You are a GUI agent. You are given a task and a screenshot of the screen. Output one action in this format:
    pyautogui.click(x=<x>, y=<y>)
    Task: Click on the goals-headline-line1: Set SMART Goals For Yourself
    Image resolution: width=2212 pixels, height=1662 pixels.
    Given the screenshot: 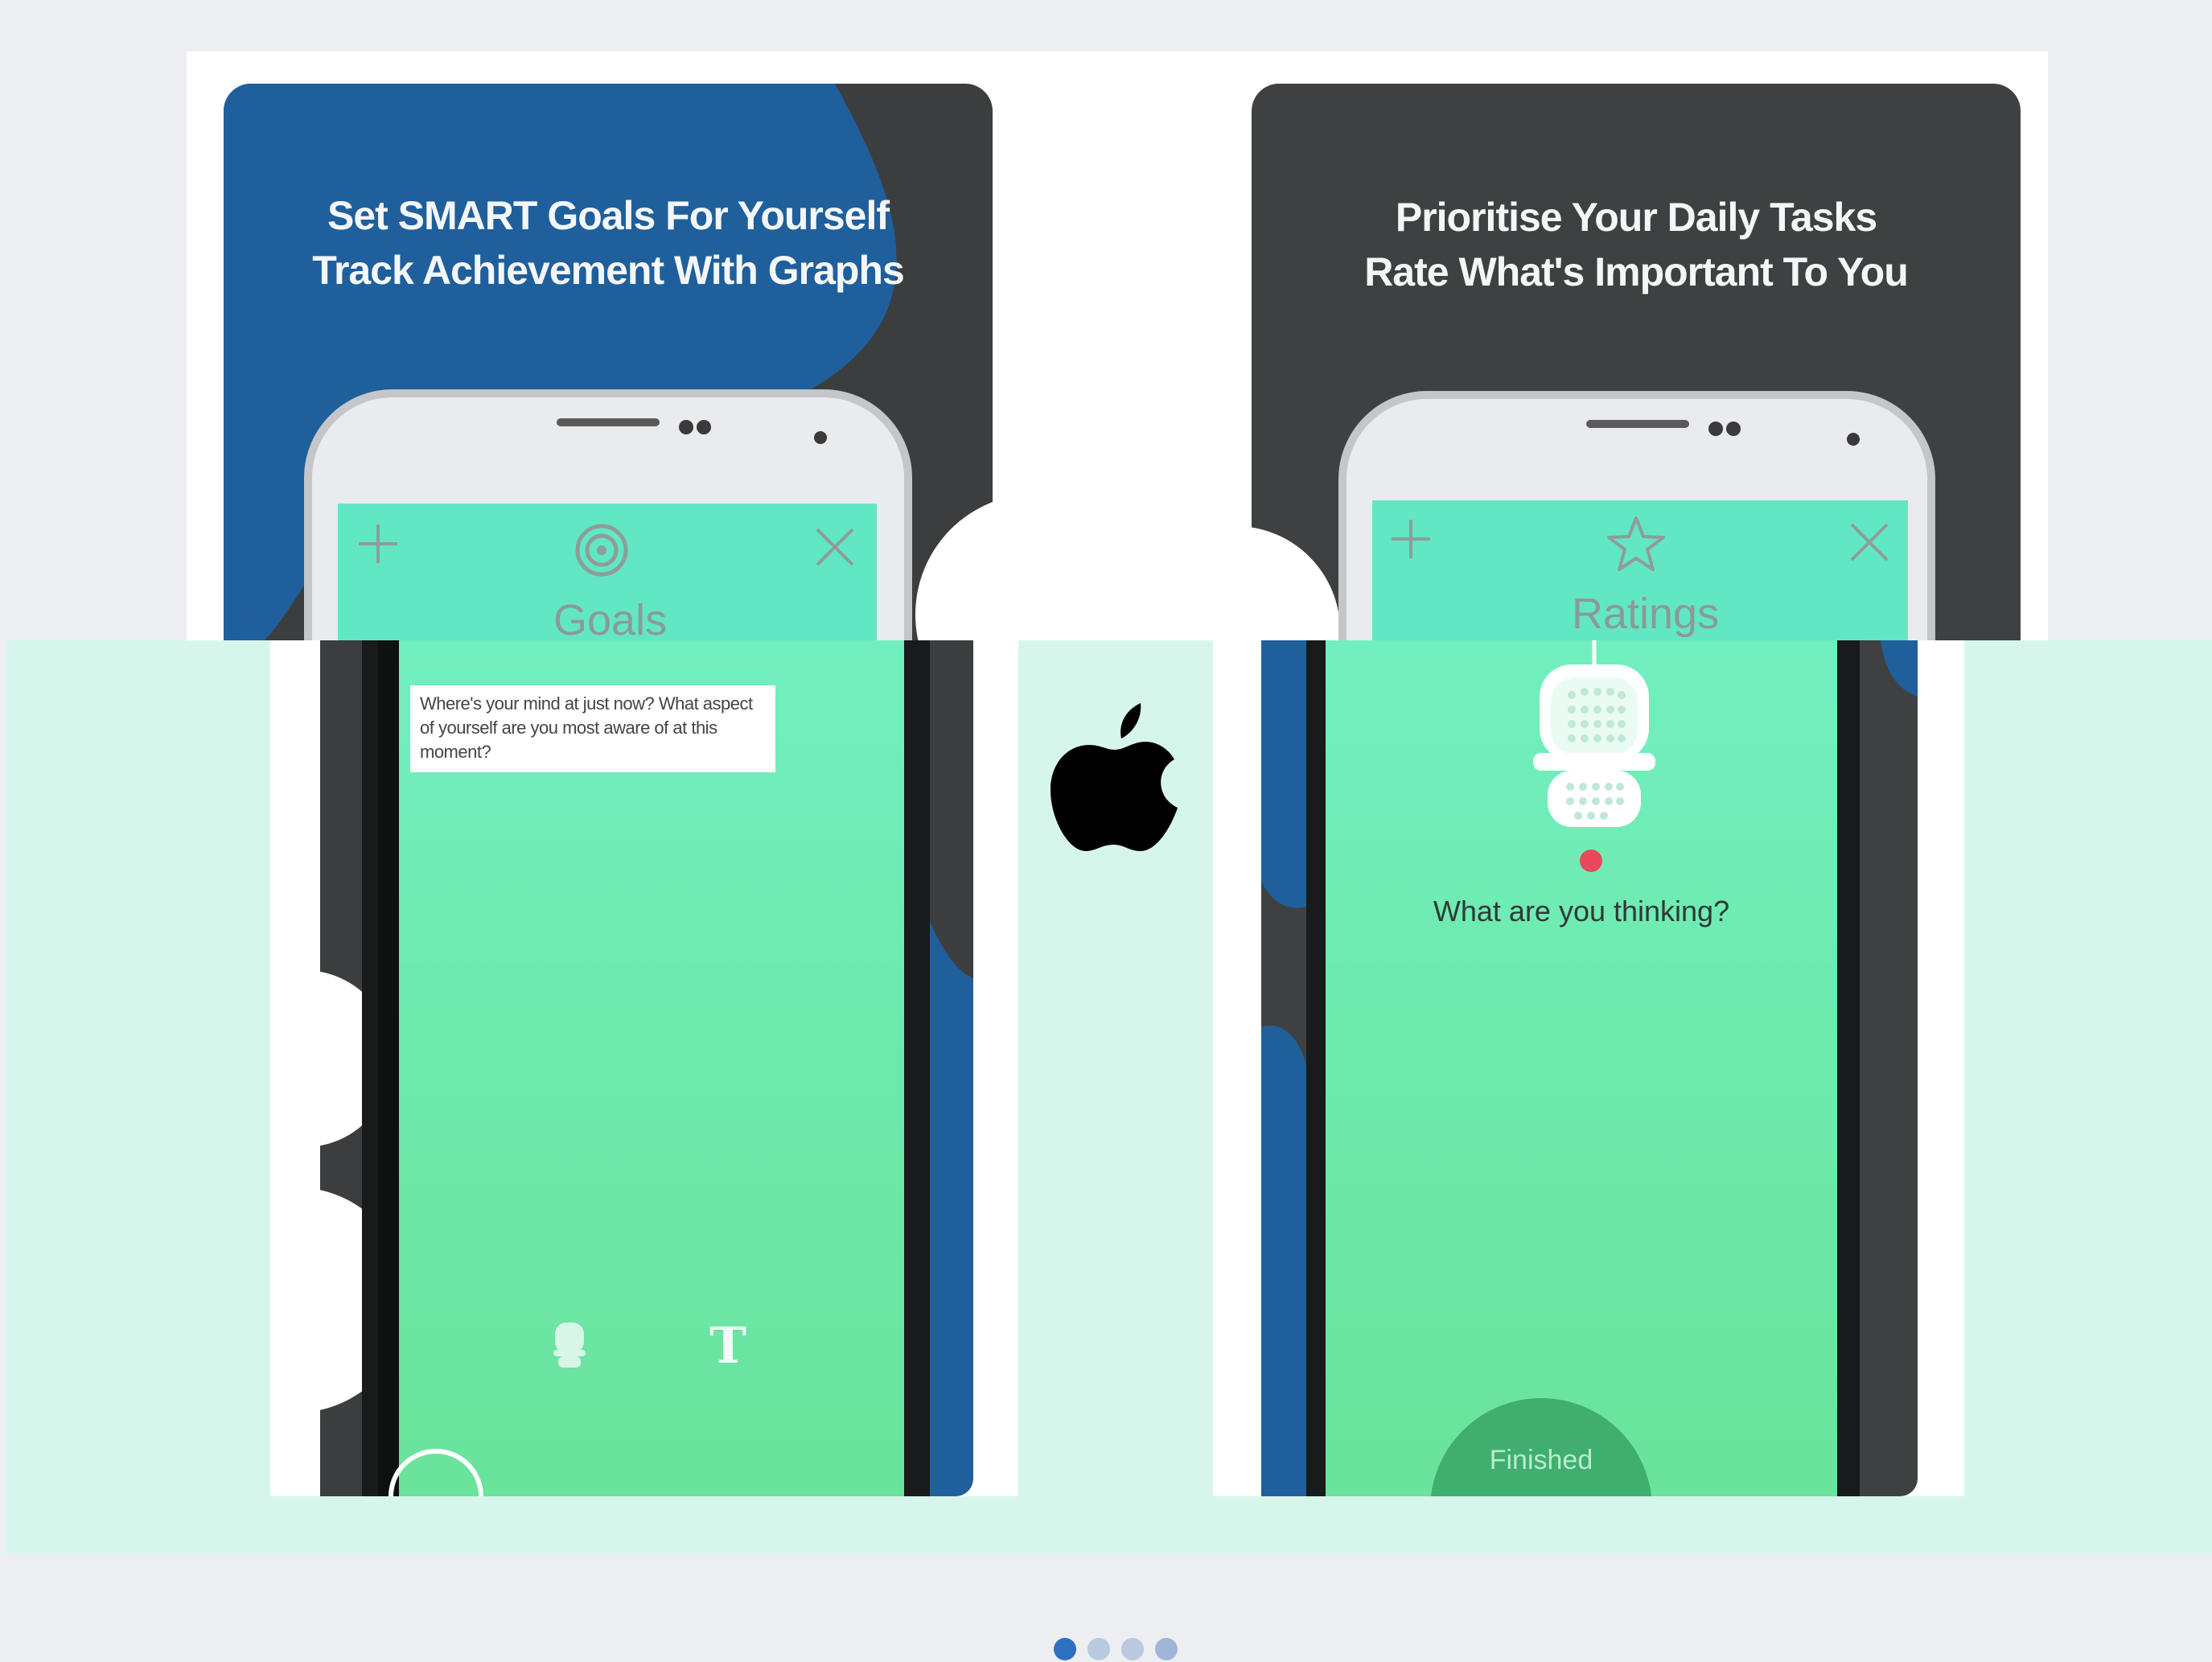 What is the action you would take?
    pyautogui.click(x=608, y=215)
    